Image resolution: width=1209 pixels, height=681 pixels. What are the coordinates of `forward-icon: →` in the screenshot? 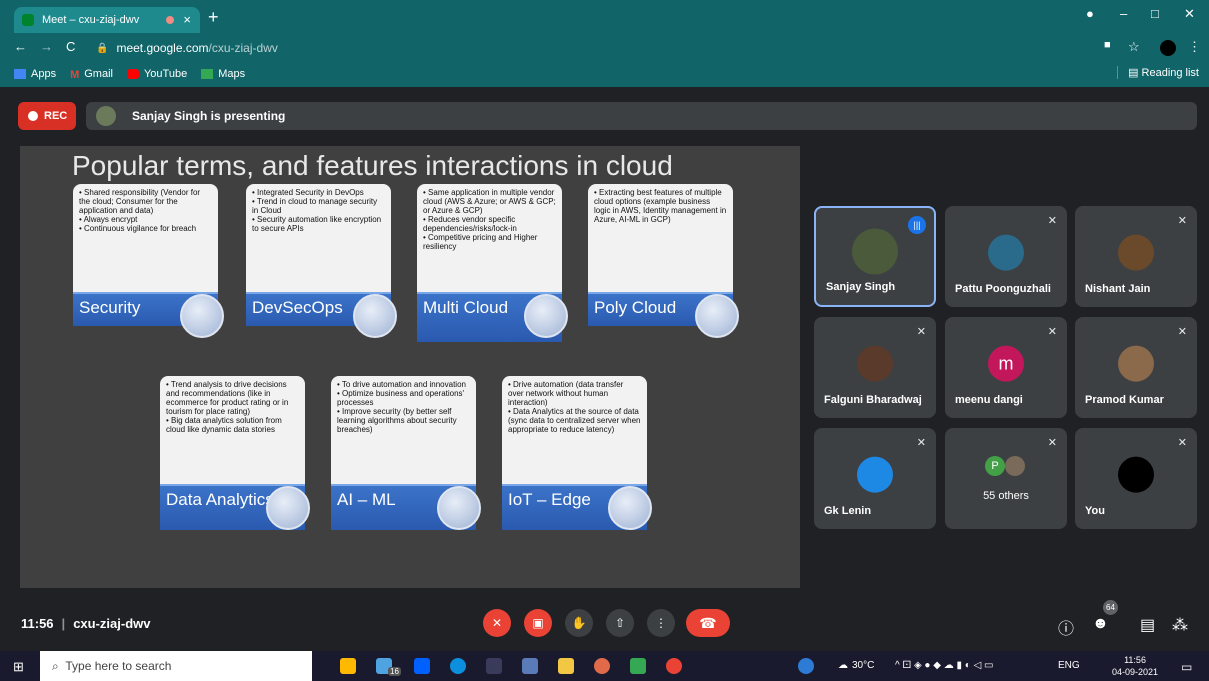 It's located at (46, 46).